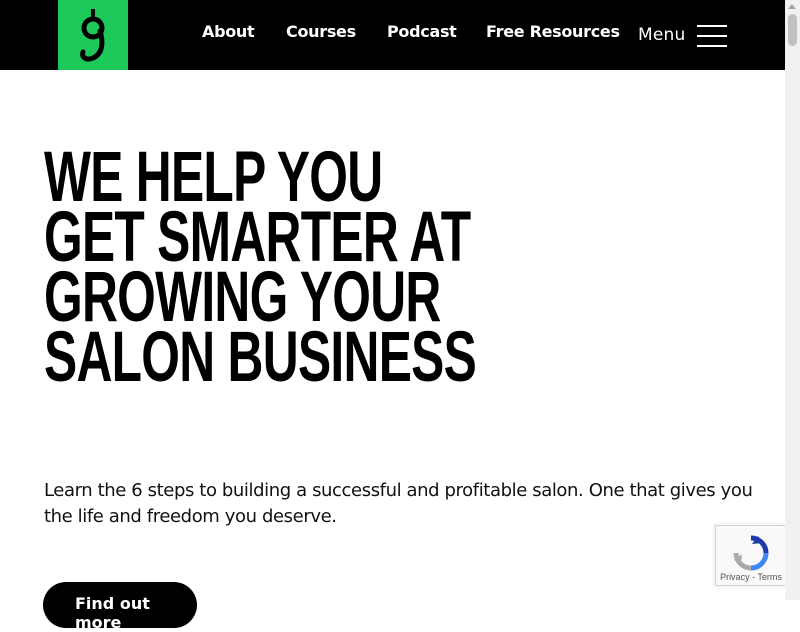 The width and height of the screenshot is (800, 632). I want to click on scroll-up-arrow-icon, so click(792, 6).